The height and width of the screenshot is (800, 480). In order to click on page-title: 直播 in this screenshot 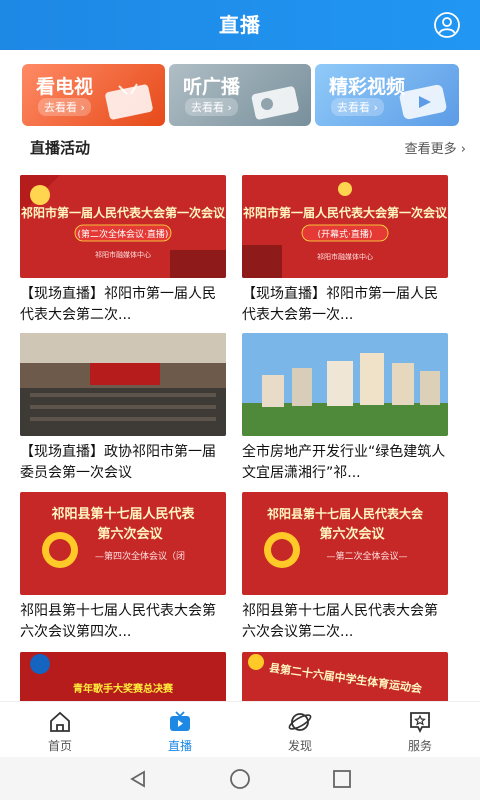, I will do `click(240, 25)`.